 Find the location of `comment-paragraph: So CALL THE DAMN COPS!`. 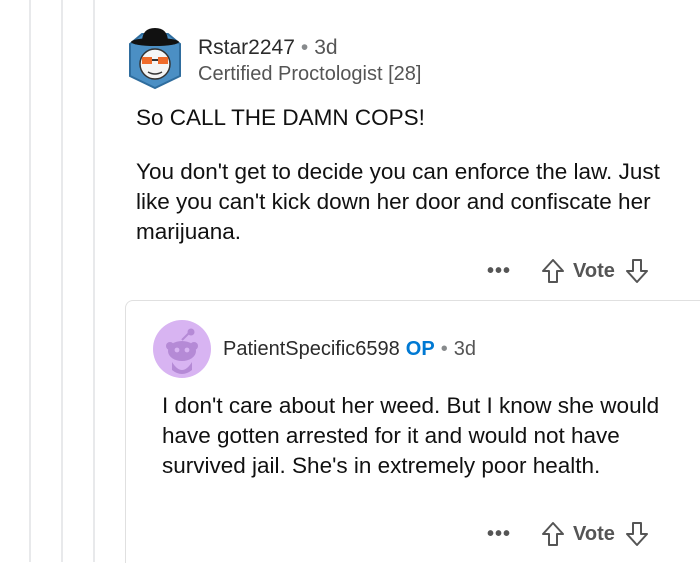

comment-paragraph: So CALL THE DAMN COPS! is located at coordinates (280, 117).